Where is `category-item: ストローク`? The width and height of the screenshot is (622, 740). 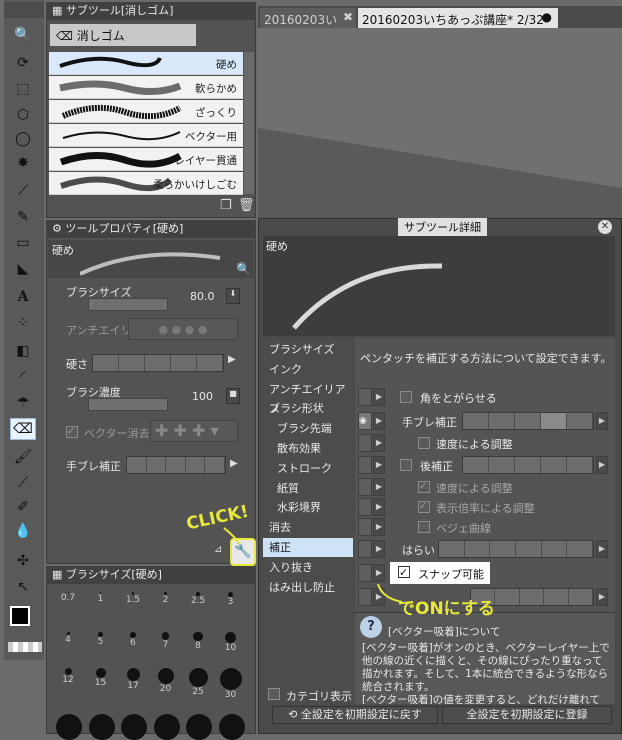 category-item: ストローク is located at coordinates (308, 468).